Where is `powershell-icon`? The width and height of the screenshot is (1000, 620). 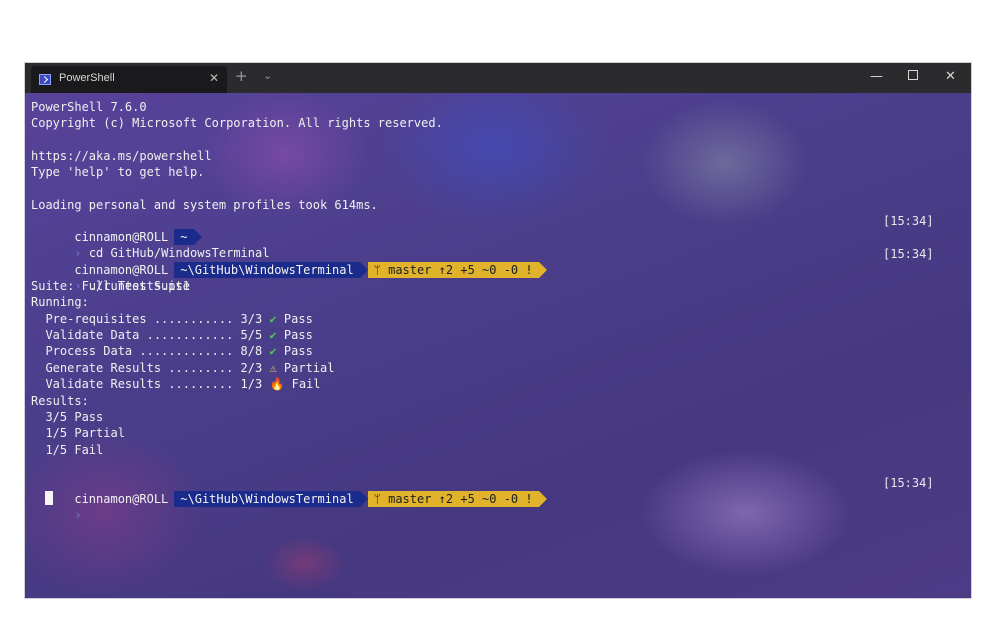
powershell-icon is located at coordinates (45, 79).